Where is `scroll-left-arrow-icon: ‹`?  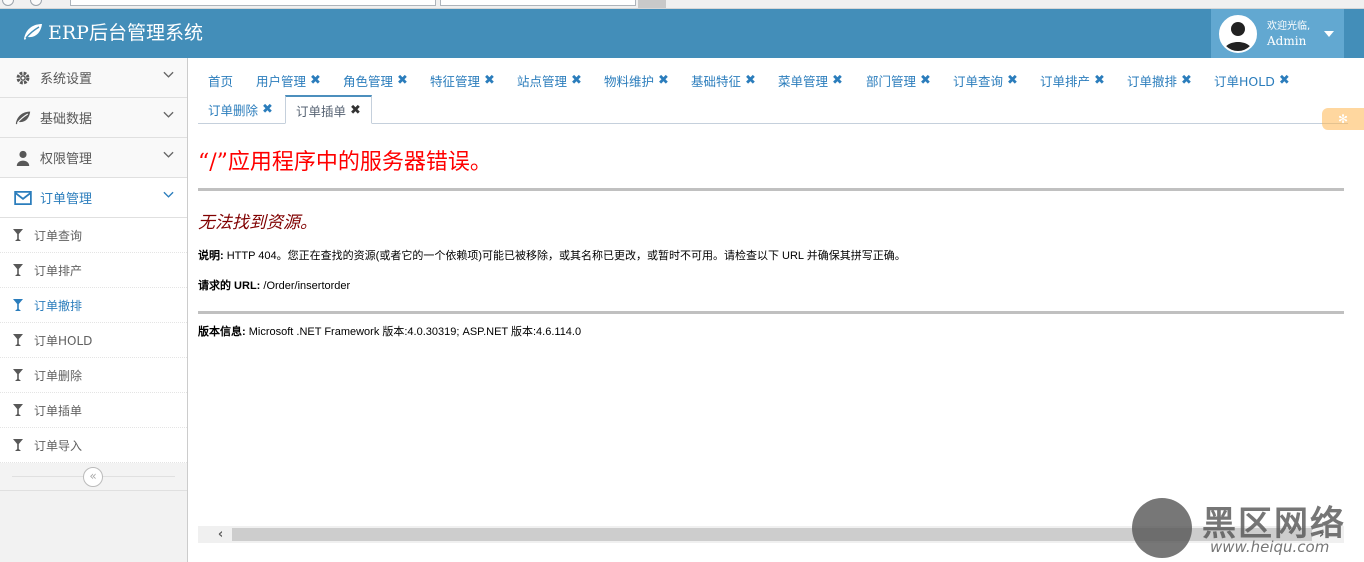 scroll-left-arrow-icon: ‹ is located at coordinates (220, 534).